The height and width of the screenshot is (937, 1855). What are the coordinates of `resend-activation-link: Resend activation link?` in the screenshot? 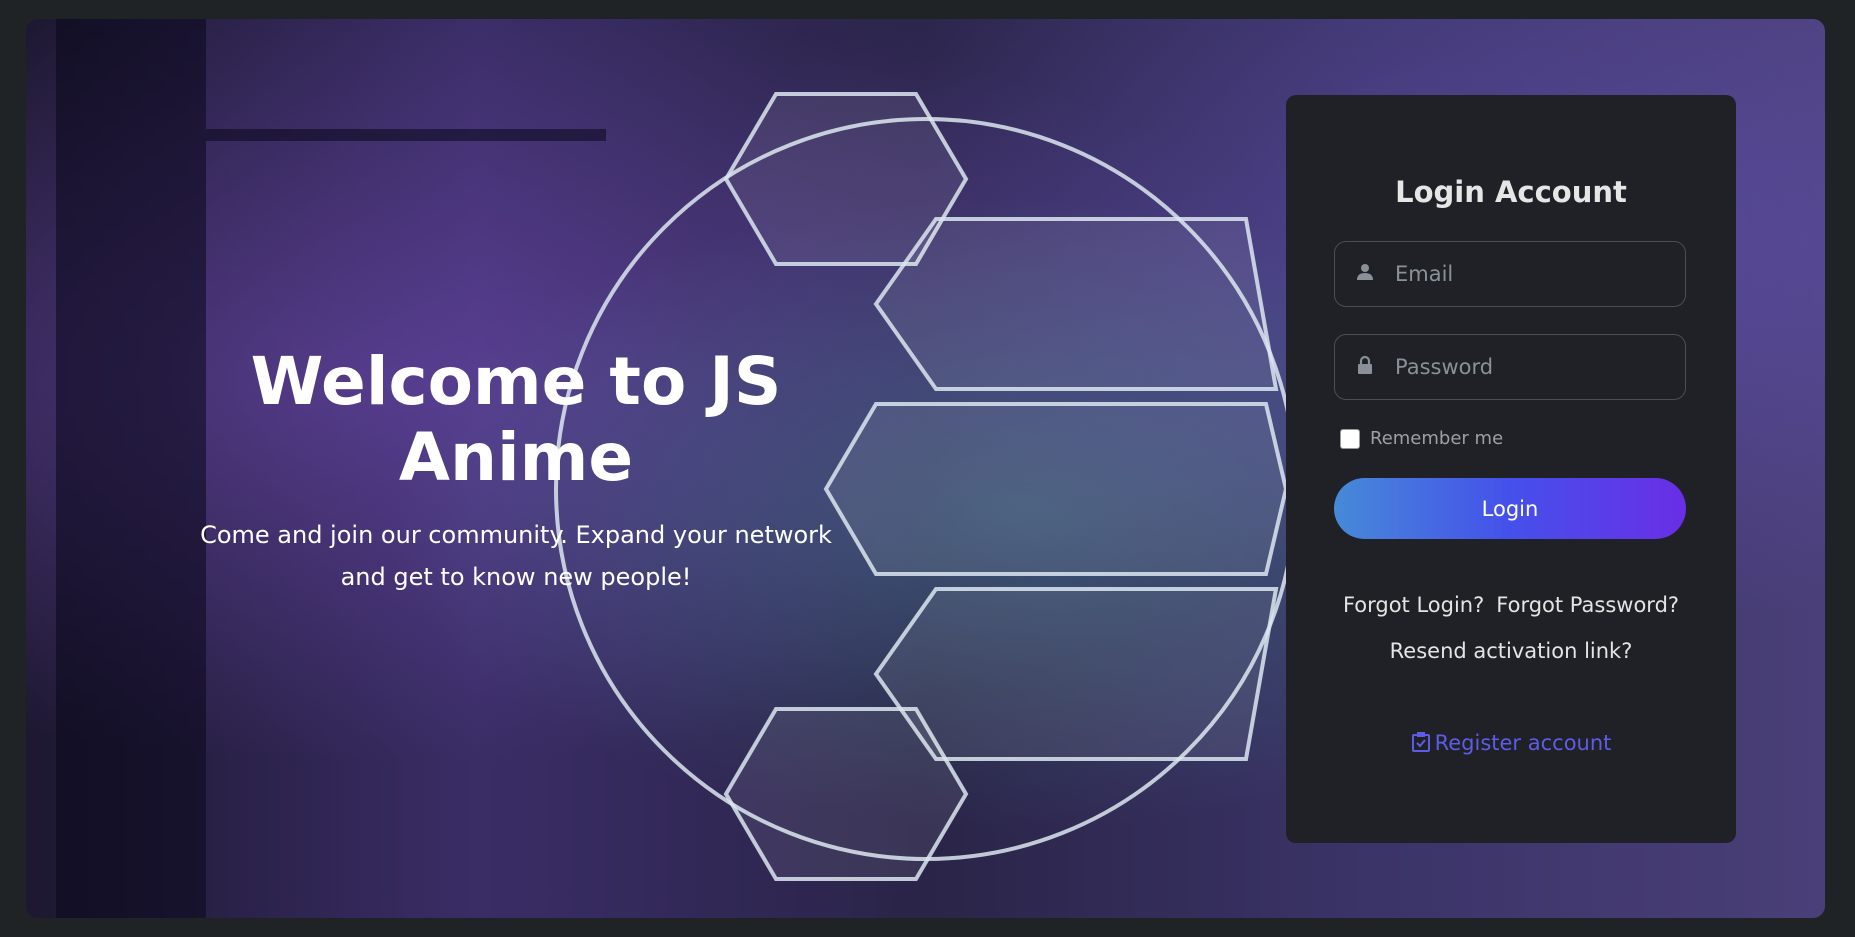 It's located at (1511, 651).